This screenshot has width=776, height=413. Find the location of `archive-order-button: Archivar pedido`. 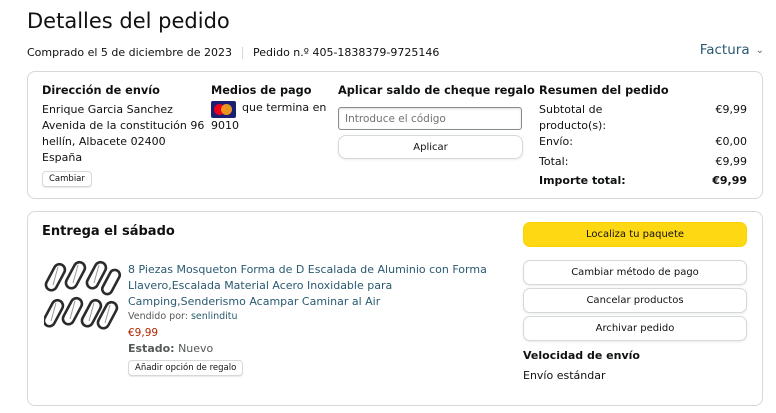

archive-order-button: Archivar pedido is located at coordinates (635, 328).